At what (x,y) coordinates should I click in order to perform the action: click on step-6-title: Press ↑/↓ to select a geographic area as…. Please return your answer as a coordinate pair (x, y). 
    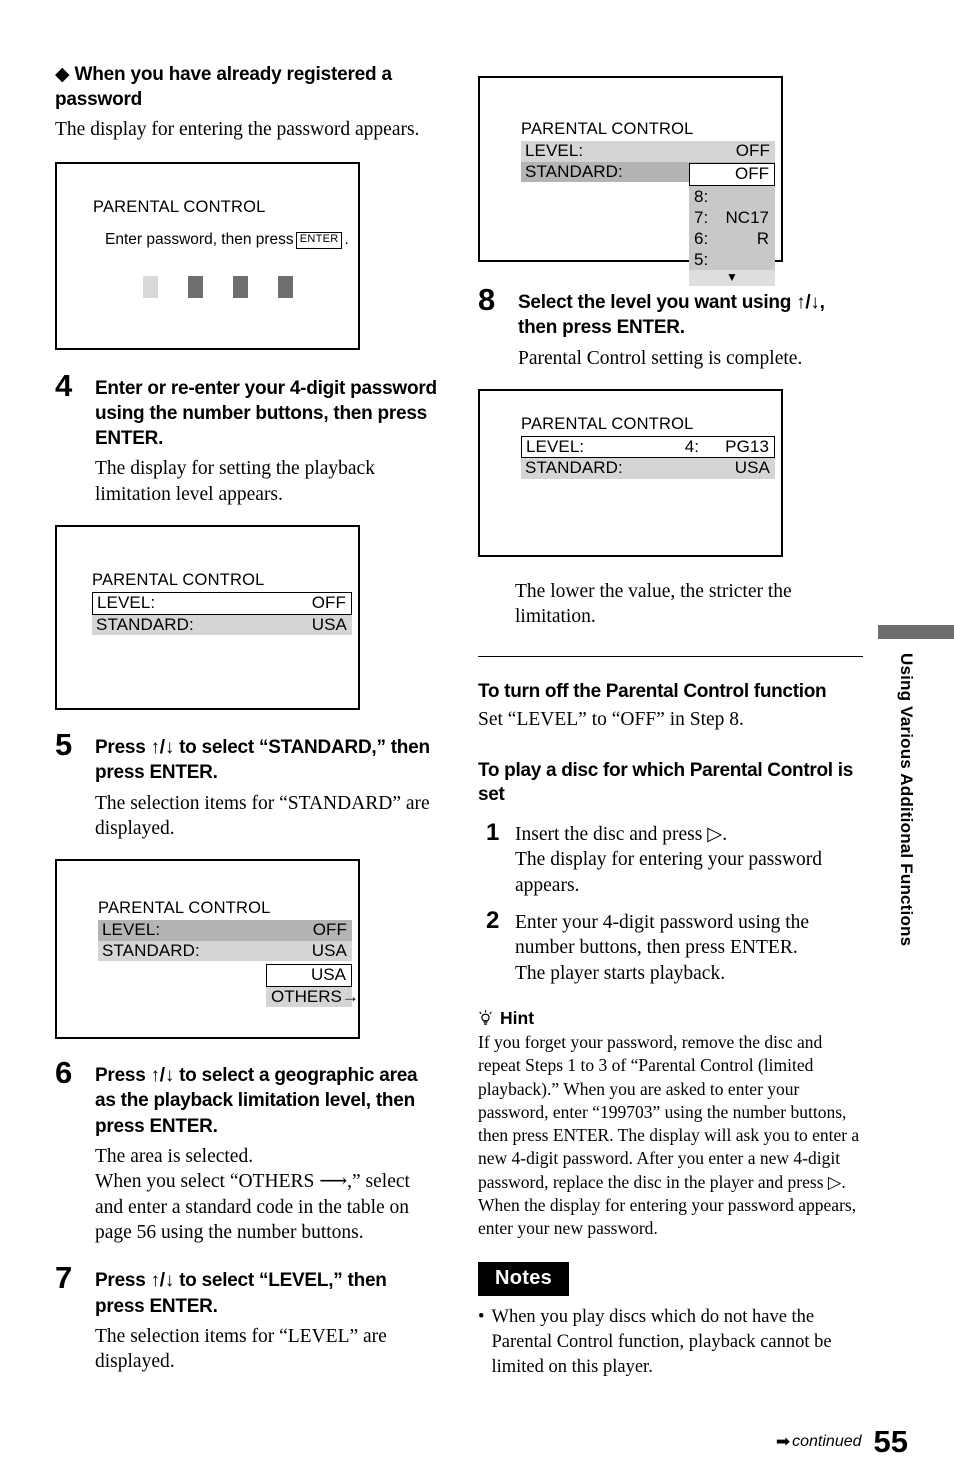
    Looking at the image, I should click on (256, 1101).